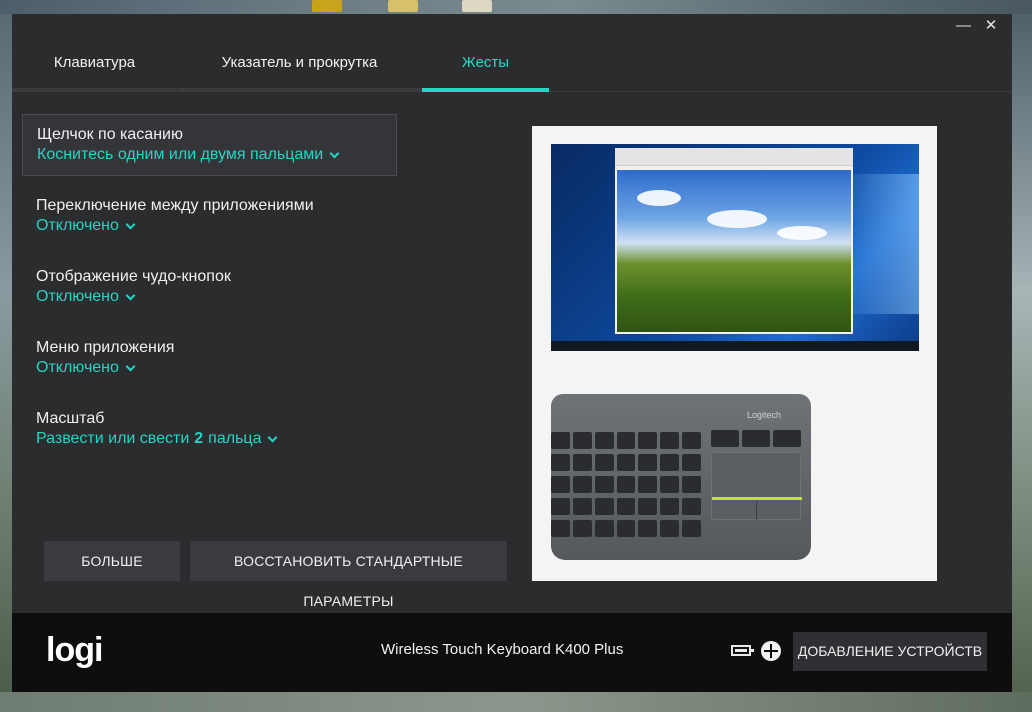  Describe the element at coordinates (133, 276) in the screenshot. I see `gesture-title: Отображение чудо-кнопок` at that location.